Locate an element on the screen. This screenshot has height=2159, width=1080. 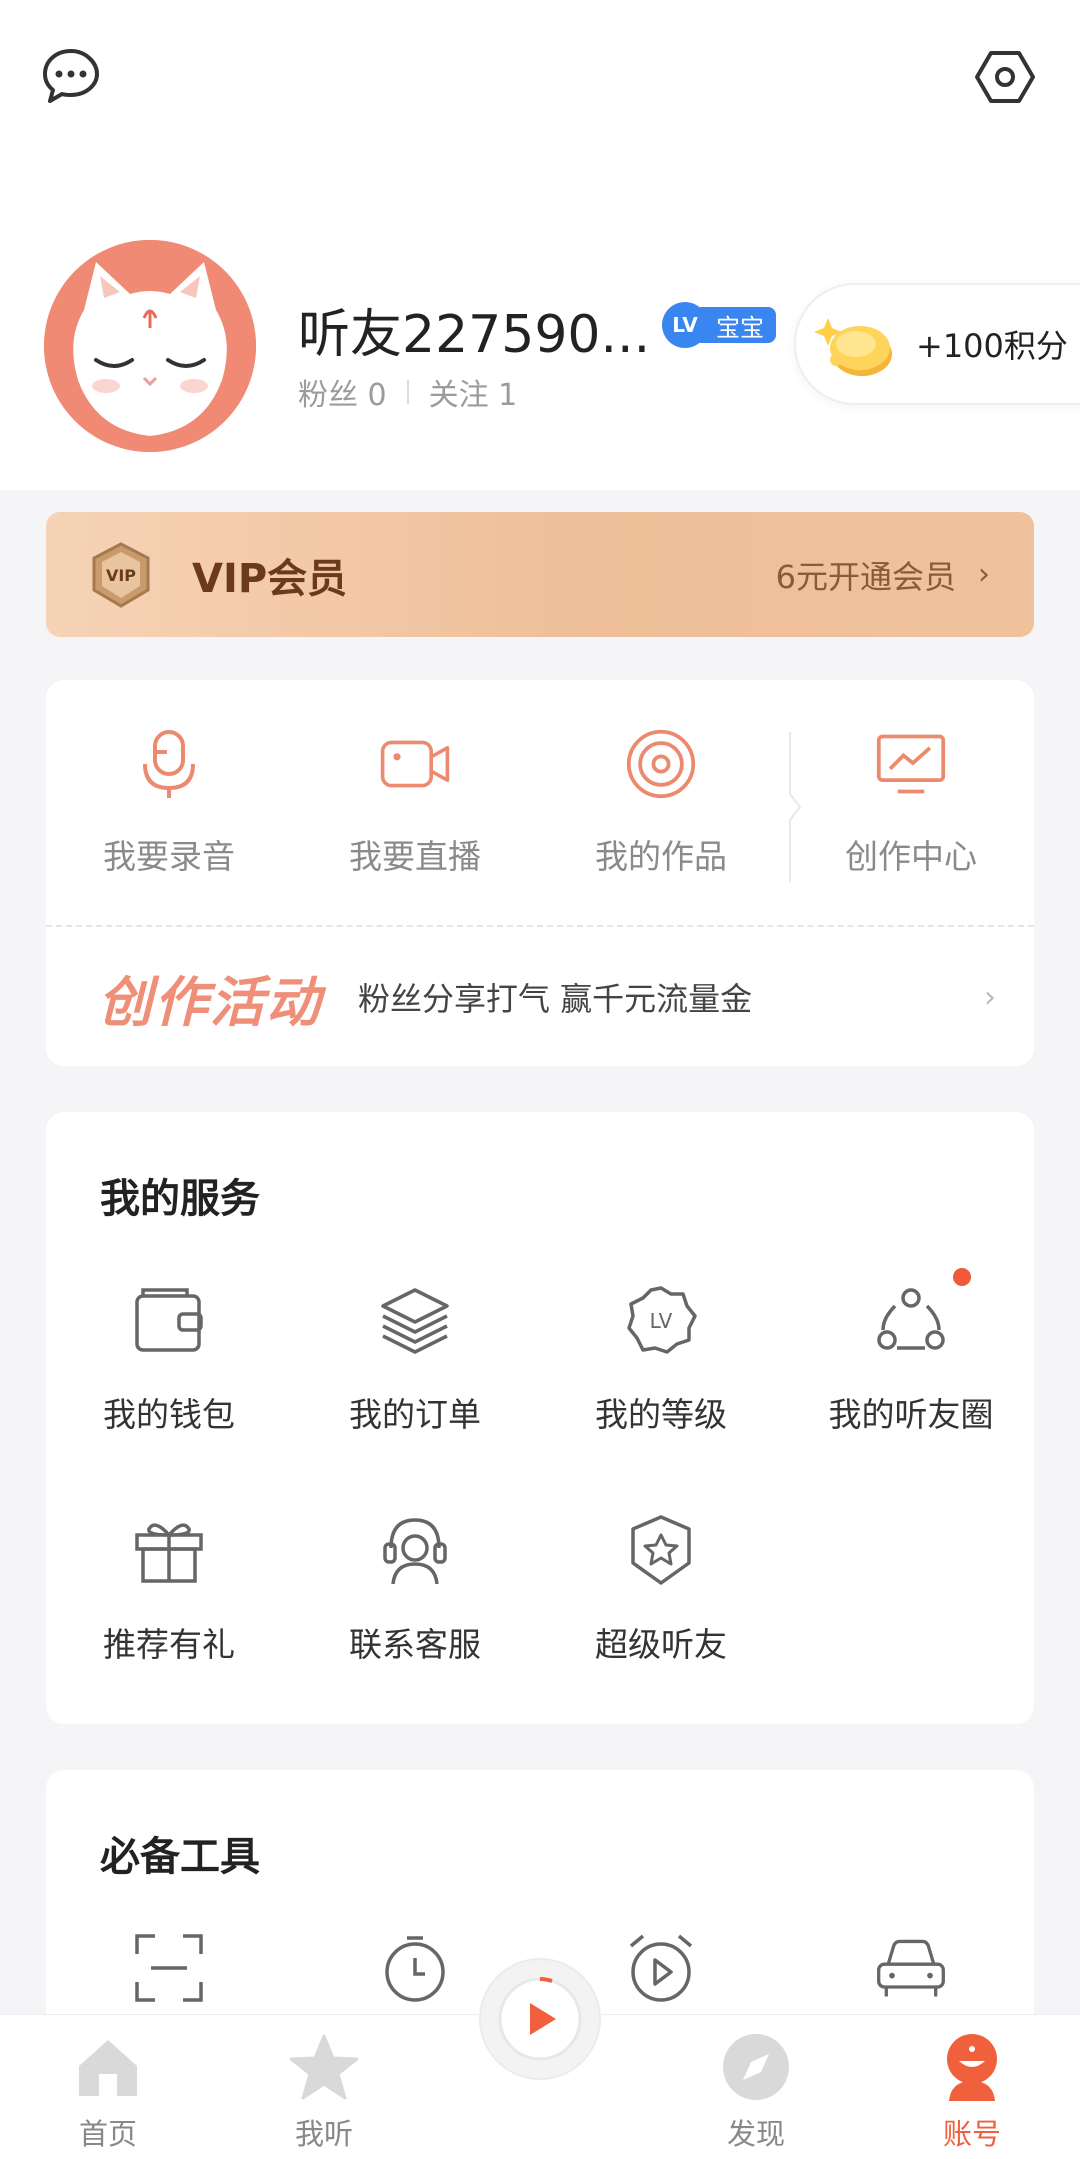
car-mode-button is located at coordinates (911, 1968).